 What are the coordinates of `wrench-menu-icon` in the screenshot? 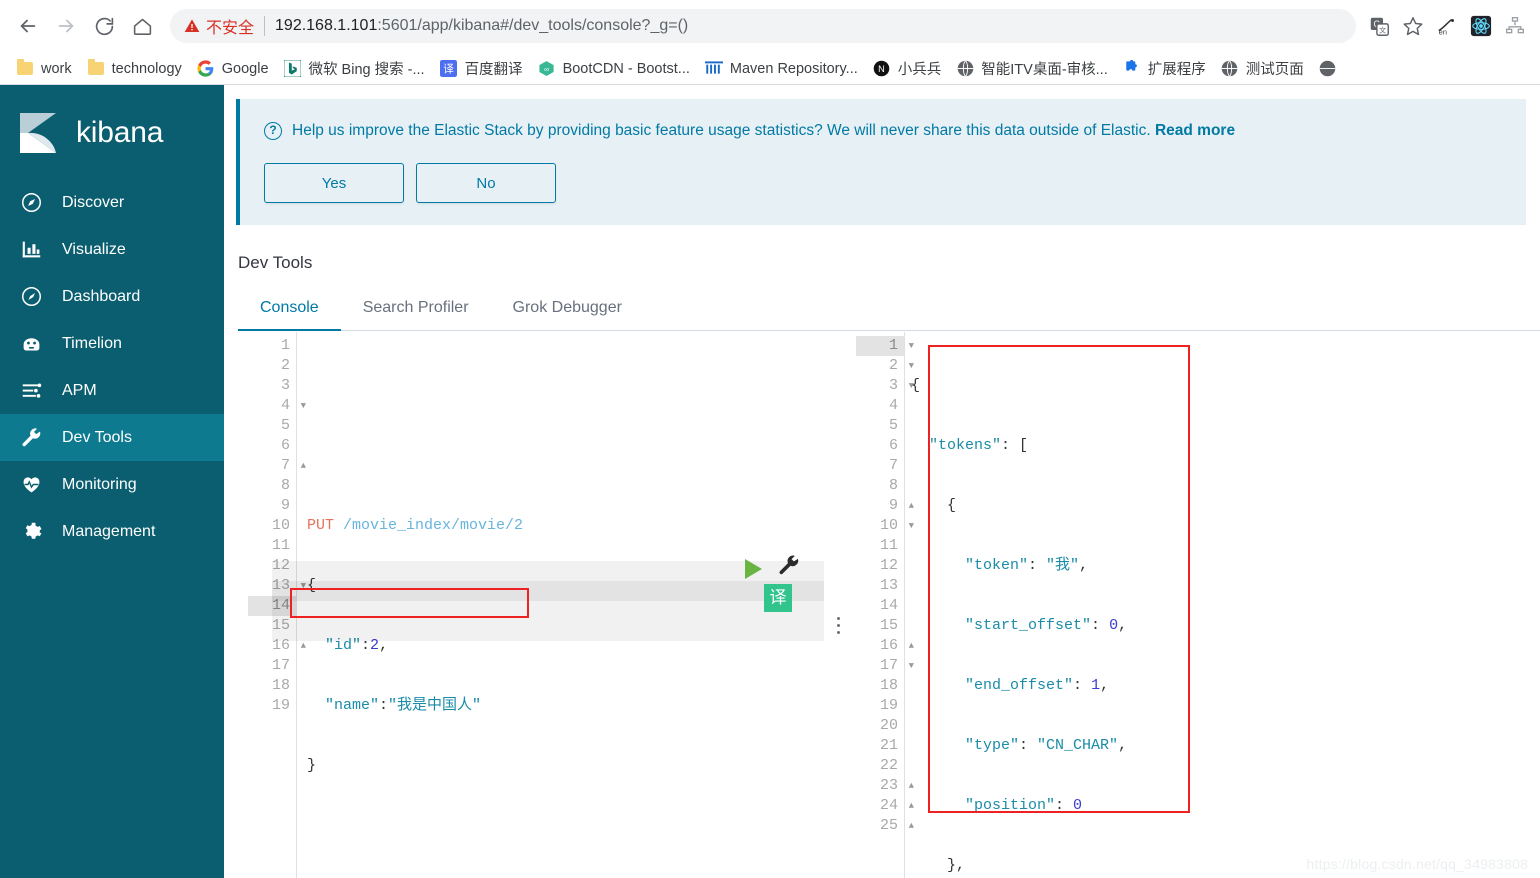 It's located at (789, 568).